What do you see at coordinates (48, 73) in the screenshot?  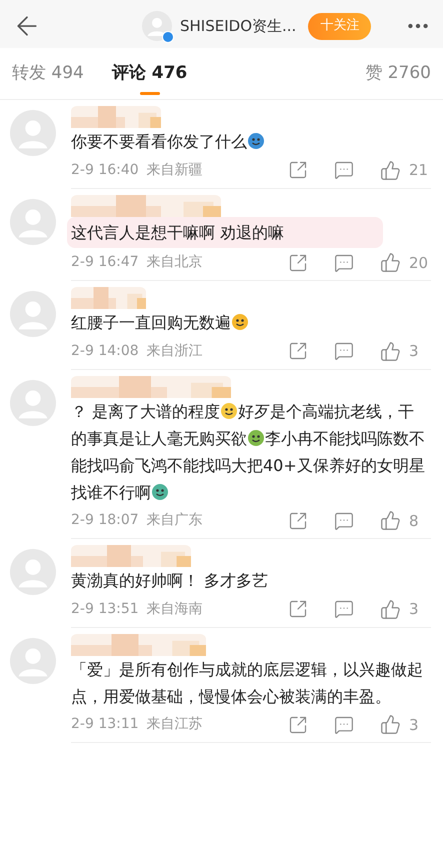 I see `tab: 转发 494` at bounding box center [48, 73].